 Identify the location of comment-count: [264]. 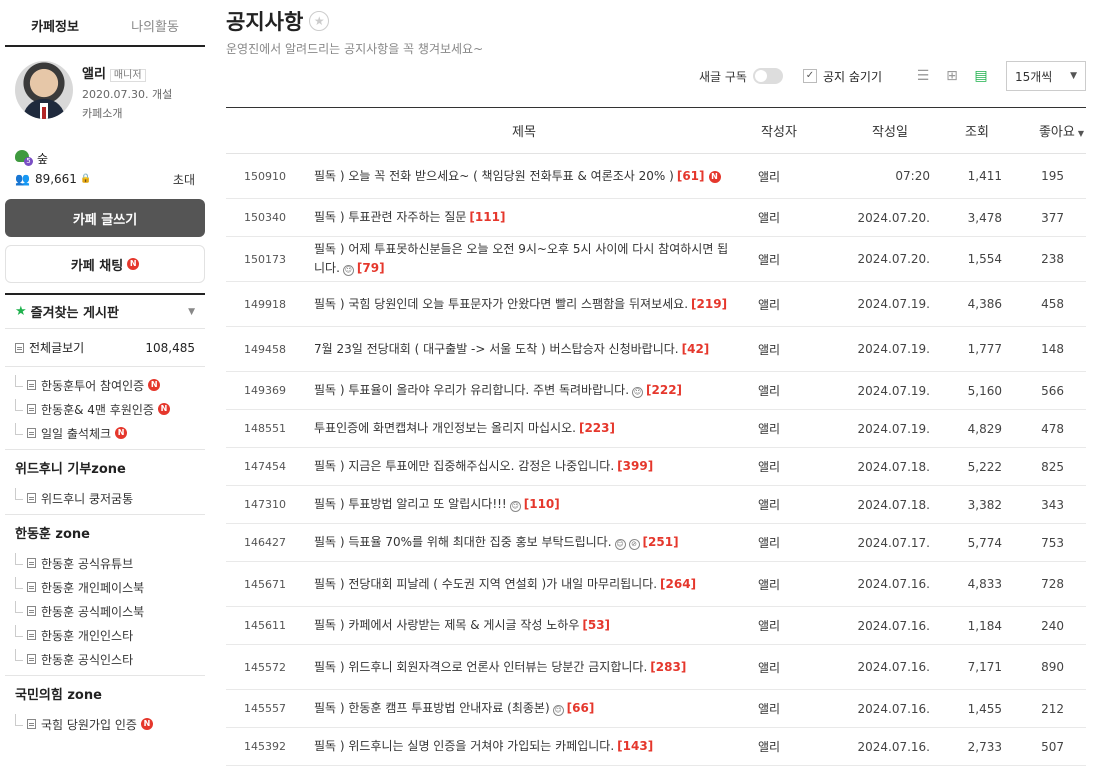
(678, 584).